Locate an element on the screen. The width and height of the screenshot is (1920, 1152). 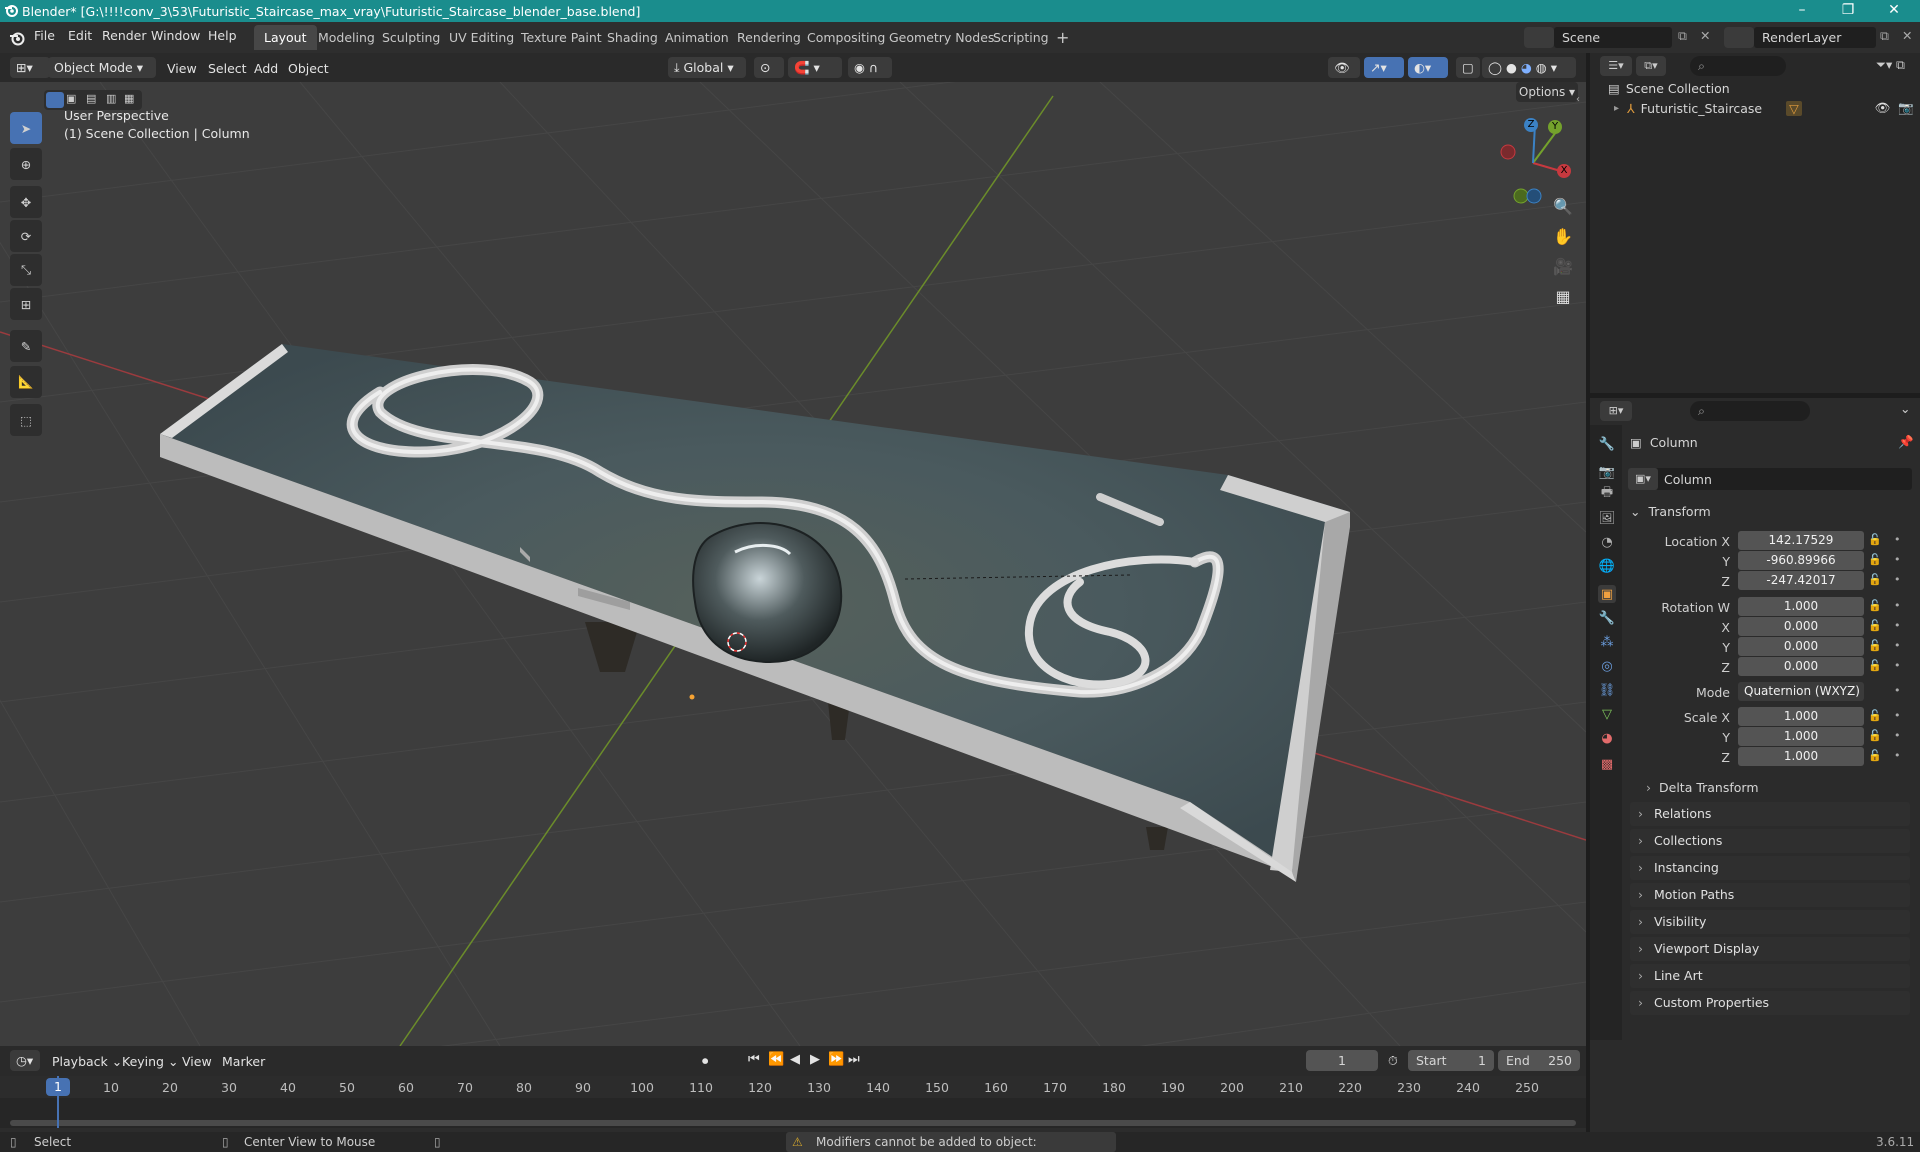
modifier-icon: ▽ is located at coordinates (1794, 108).